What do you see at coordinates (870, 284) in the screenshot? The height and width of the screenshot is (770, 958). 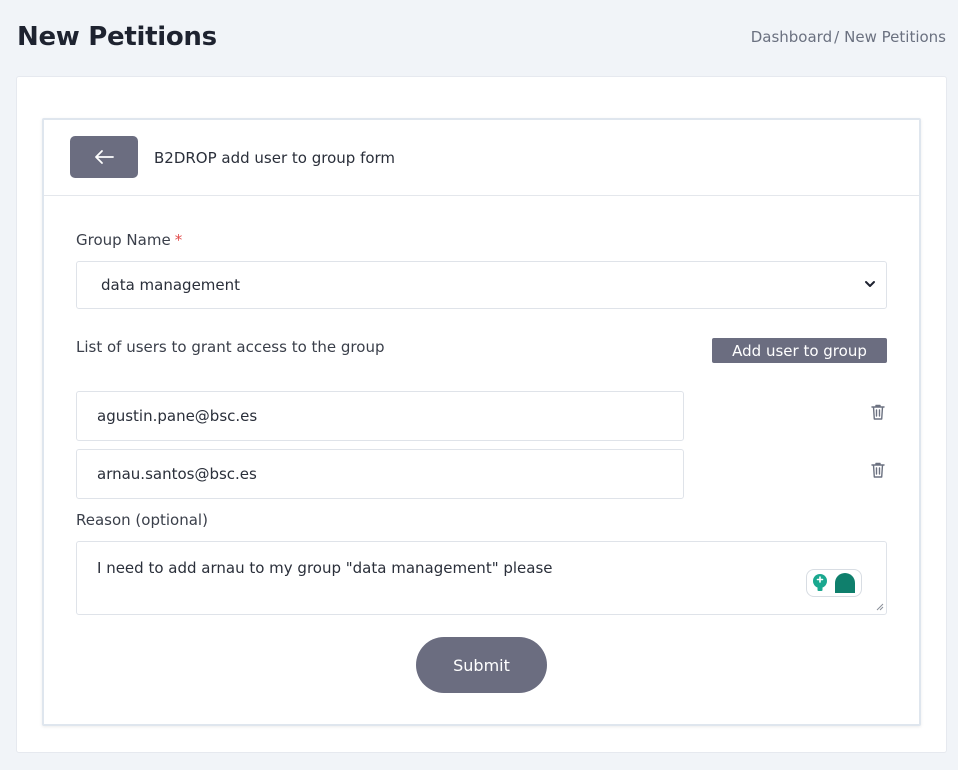 I see `chevron-down-icon` at bounding box center [870, 284].